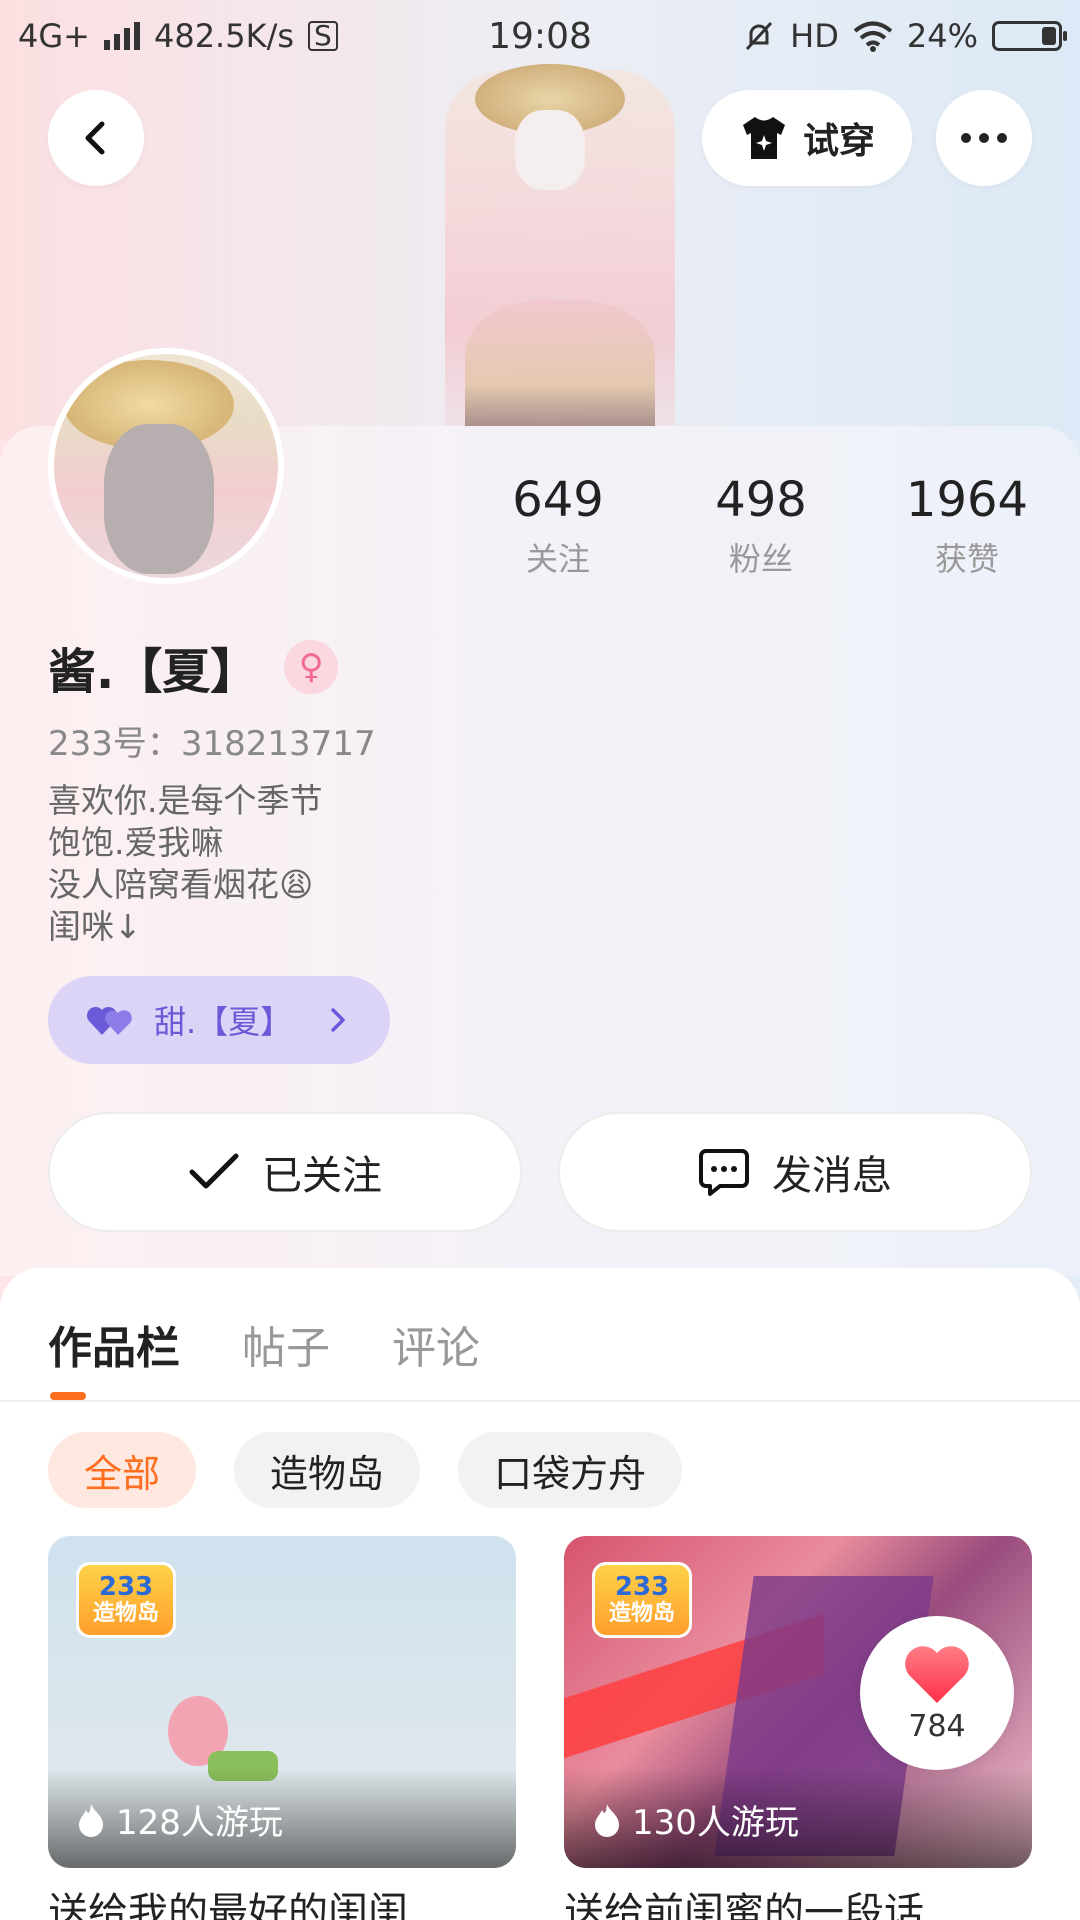 The height and width of the screenshot is (1920, 1080). I want to click on chat-bubble-icon, so click(724, 1172).